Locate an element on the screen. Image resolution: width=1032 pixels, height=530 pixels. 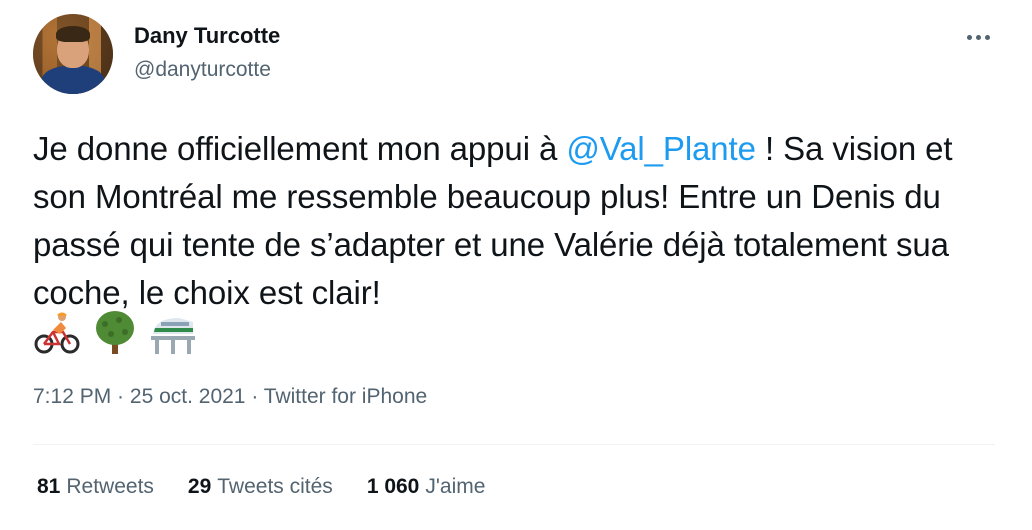
avatar is located at coordinates (73, 54).